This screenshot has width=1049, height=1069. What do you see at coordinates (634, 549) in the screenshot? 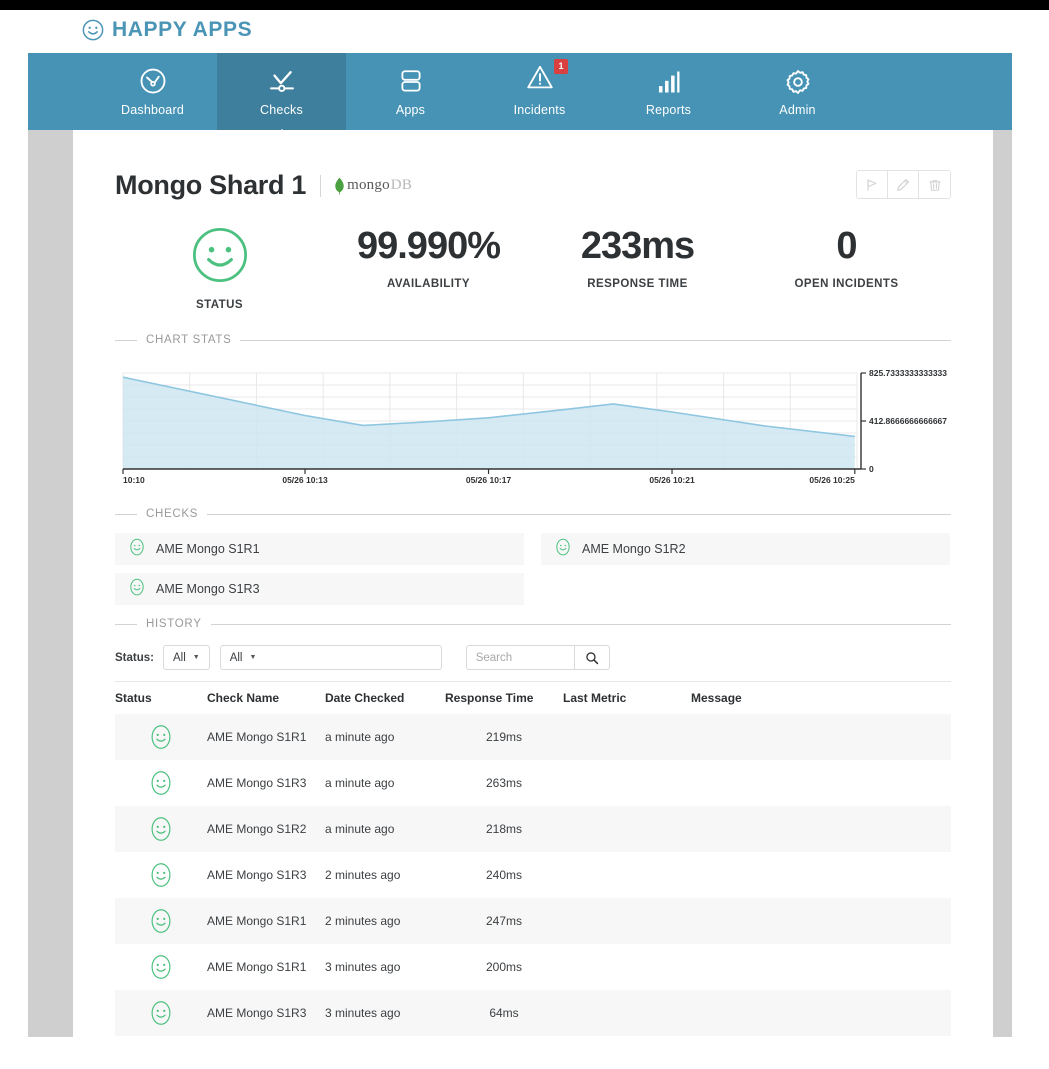
I see `check-name: AME Mongo S1R2` at bounding box center [634, 549].